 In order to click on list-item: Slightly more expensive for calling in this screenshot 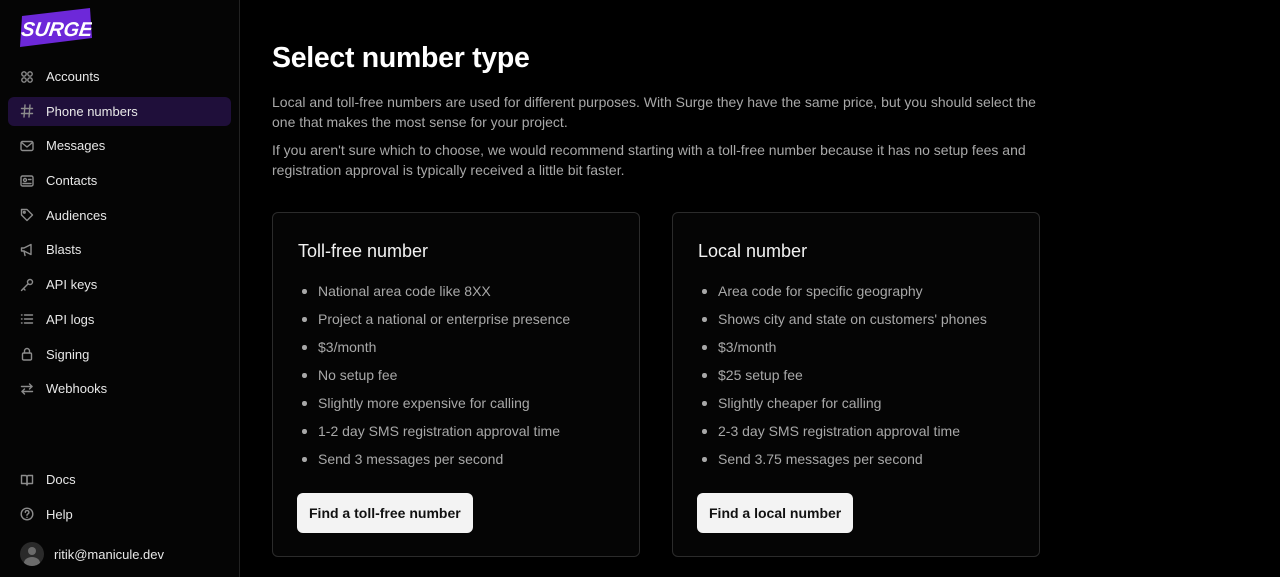, I will do `click(434, 407)`.